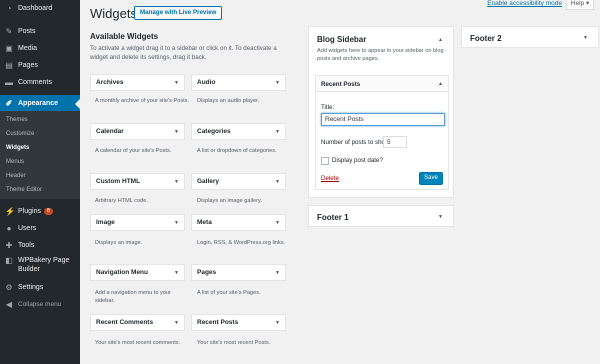 The width and height of the screenshot is (600, 364). Describe the element at coordinates (40, 266) in the screenshot. I see `sidebar-item-wpbakery: ◧ WPBakery Page Builder` at that location.